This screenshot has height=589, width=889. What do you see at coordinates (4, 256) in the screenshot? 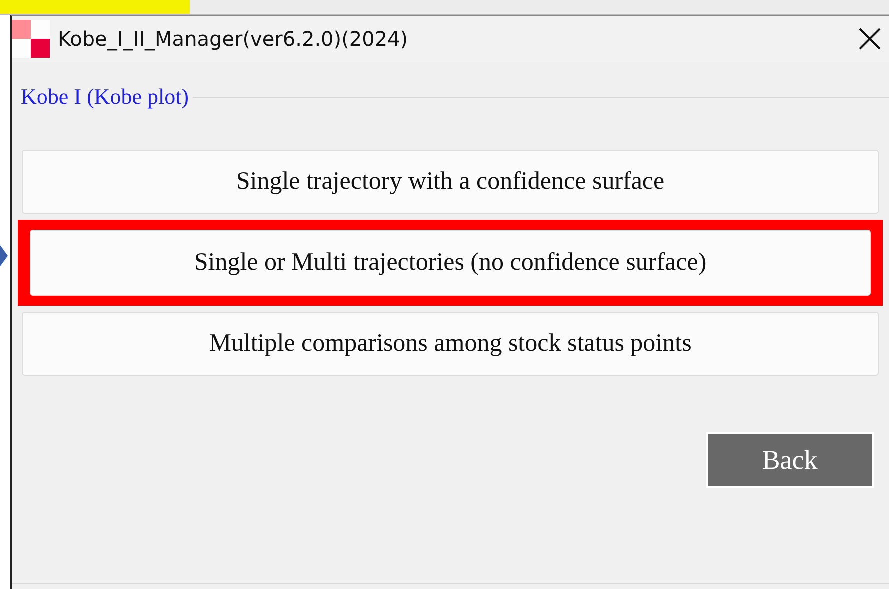
I see `arrow-tip-icon` at bounding box center [4, 256].